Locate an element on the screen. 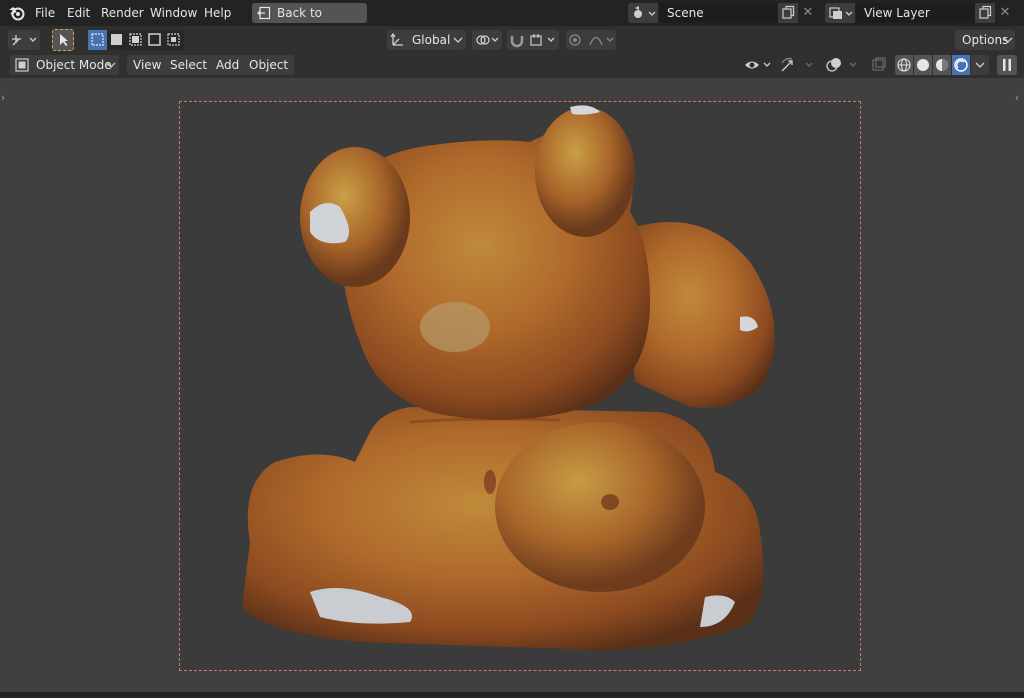 The image size is (1024, 698). scene-new-copy-button is located at coordinates (788, 13).